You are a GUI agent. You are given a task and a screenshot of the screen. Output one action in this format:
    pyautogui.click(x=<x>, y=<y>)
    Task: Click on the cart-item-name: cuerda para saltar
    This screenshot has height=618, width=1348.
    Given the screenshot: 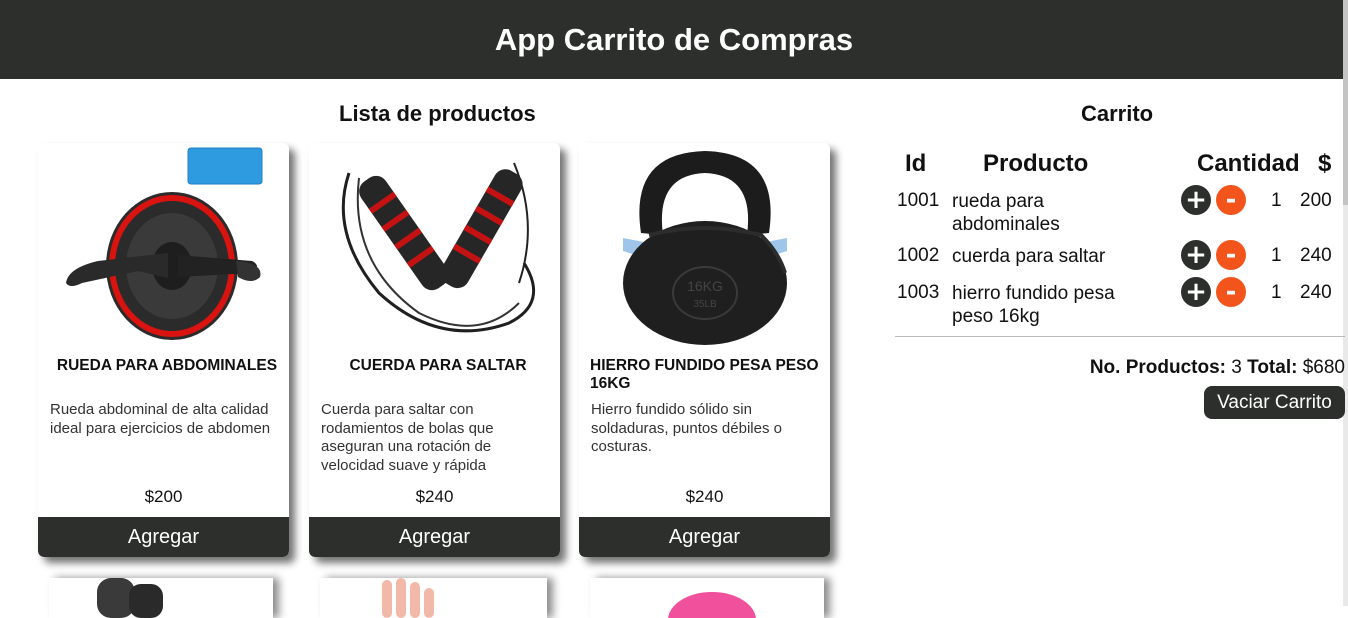 What is the action you would take?
    pyautogui.click(x=1029, y=256)
    